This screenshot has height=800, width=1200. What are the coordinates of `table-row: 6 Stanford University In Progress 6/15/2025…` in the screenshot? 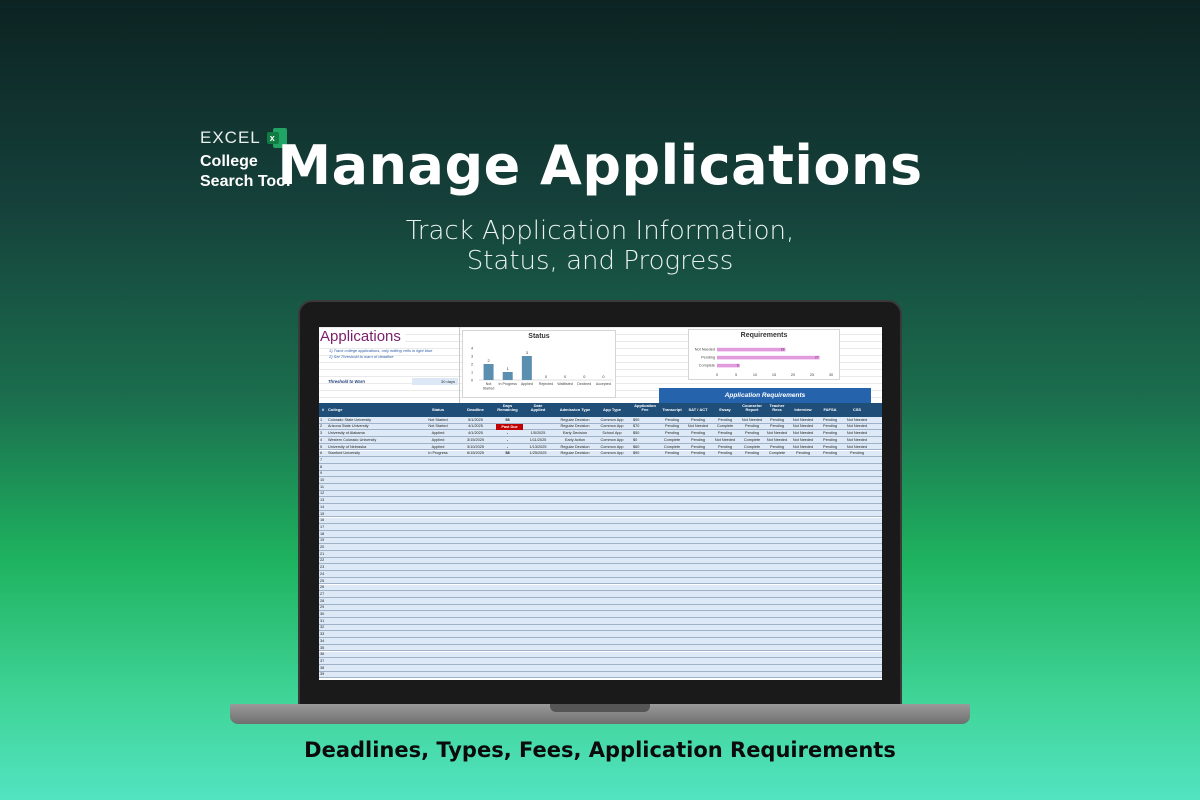 It's located at (600, 454).